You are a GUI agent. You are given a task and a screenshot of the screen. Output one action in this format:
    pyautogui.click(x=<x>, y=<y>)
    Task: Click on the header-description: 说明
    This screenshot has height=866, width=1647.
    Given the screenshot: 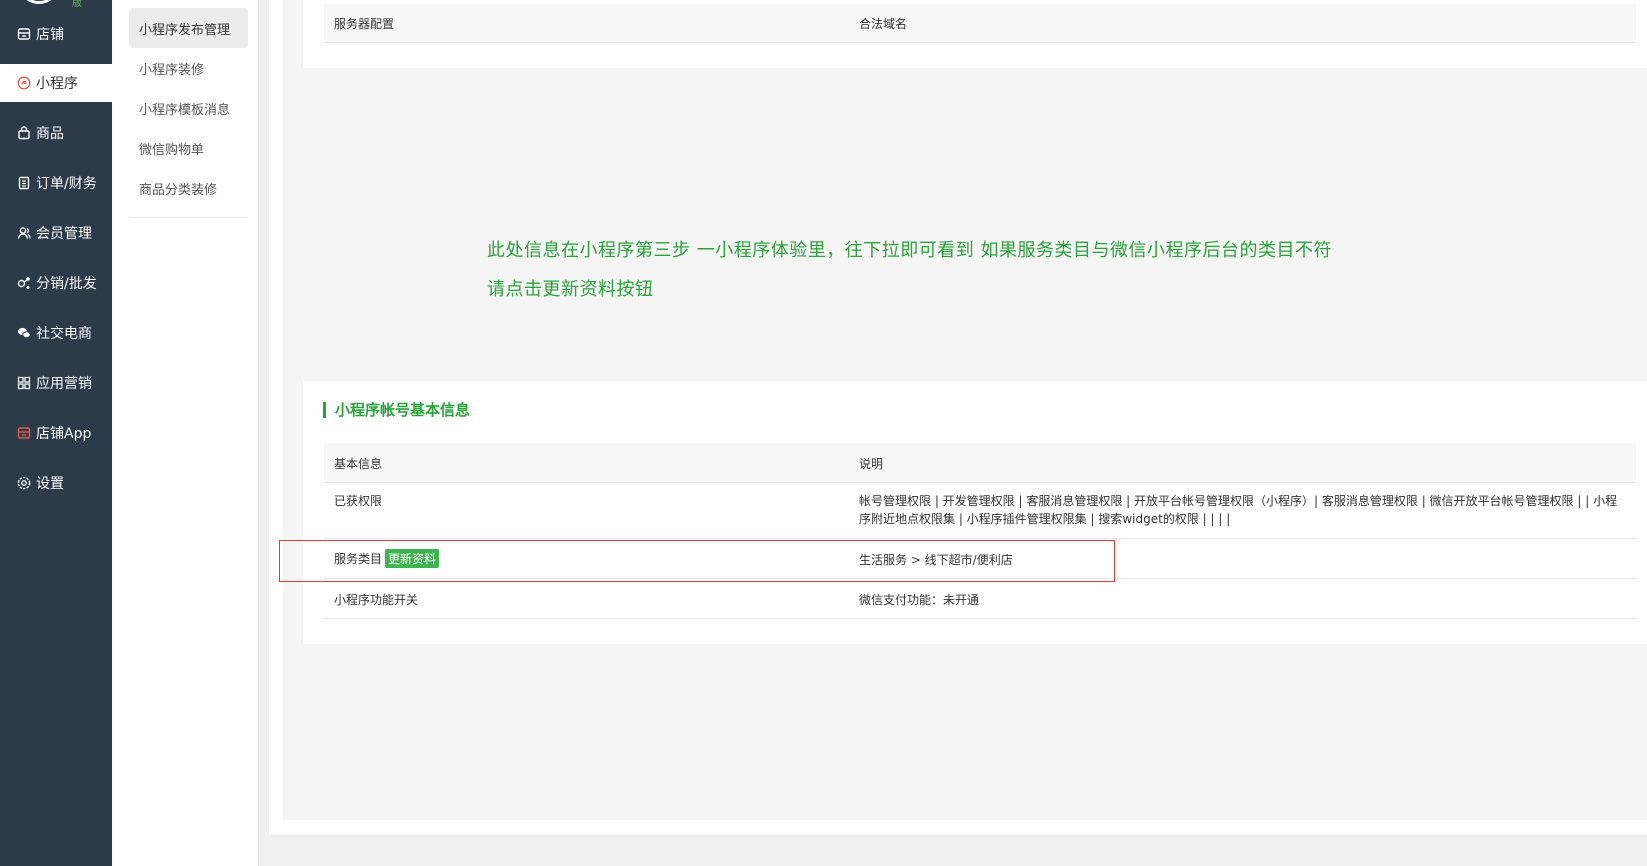 What is the action you would take?
    pyautogui.click(x=871, y=464)
    